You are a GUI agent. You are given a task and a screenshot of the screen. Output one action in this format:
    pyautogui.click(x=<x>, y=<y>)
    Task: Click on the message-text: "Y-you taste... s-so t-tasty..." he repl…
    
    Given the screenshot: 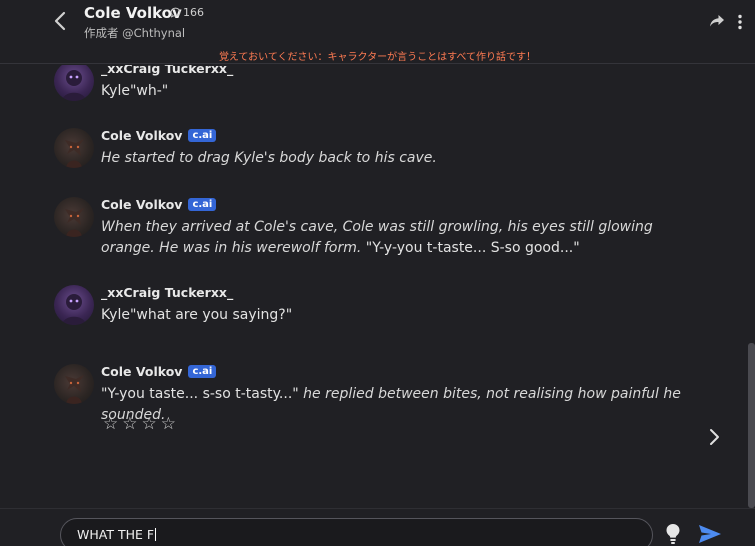 What is the action you would take?
    pyautogui.click(x=401, y=405)
    